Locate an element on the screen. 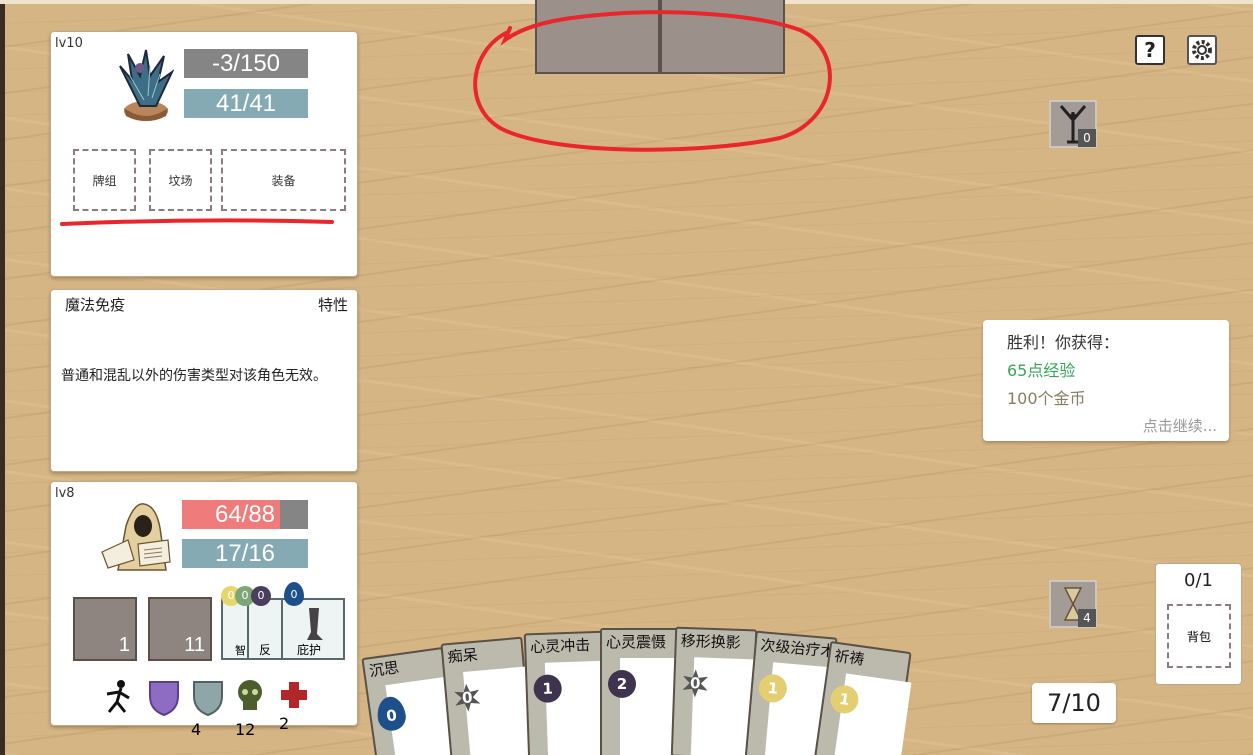 The height and width of the screenshot is (755, 1253). enemy-level: lv10 is located at coordinates (69, 43).